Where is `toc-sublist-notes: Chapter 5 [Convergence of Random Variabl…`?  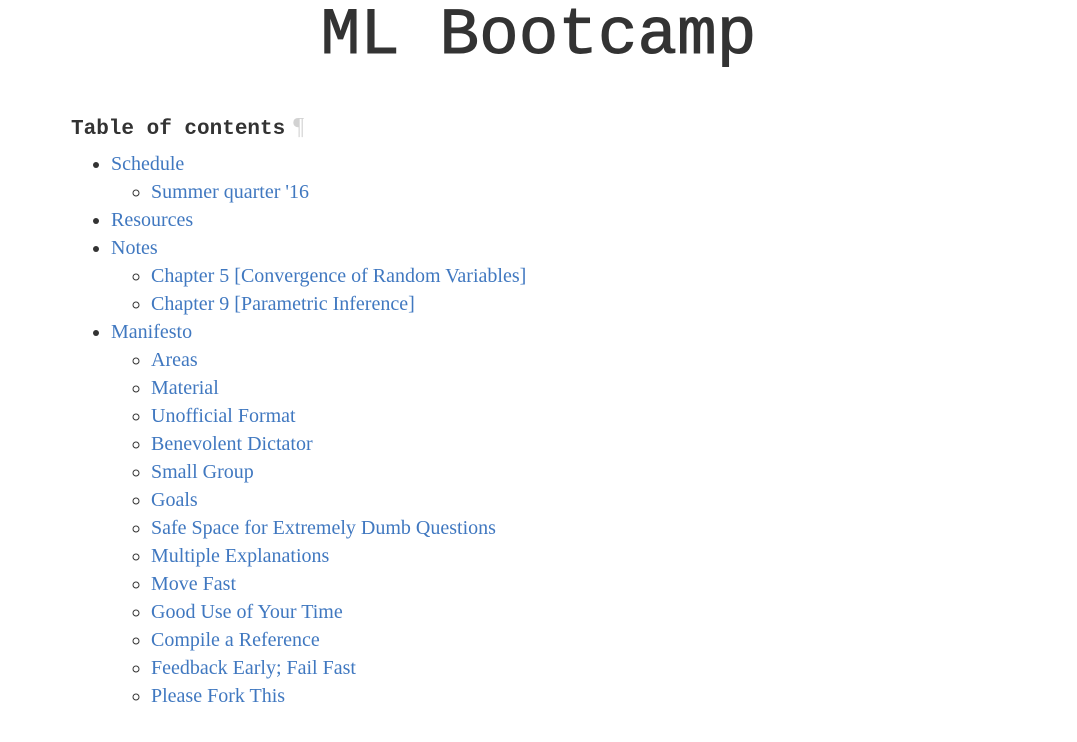
toc-sublist-notes: Chapter 5 [Convergence of Random Variabl… is located at coordinates (318, 290).